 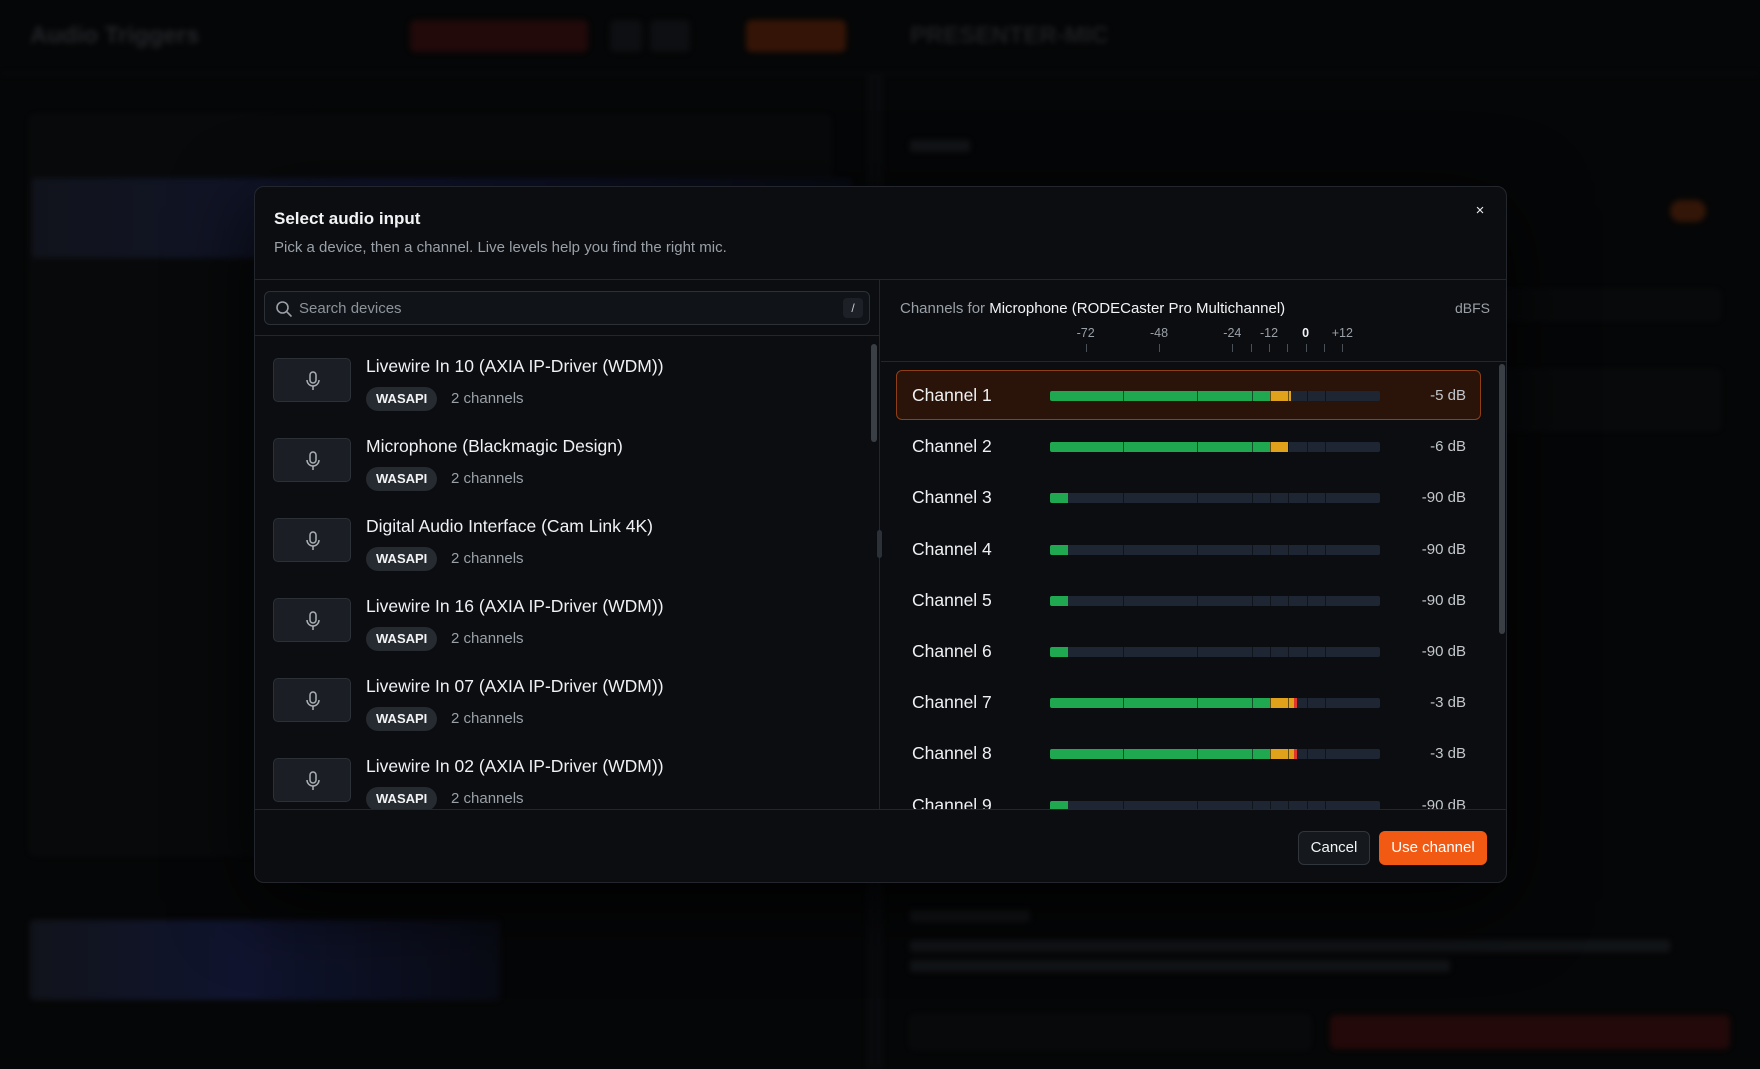 What do you see at coordinates (1188, 600) in the screenshot?
I see `channel-row: Channel 5 -90 dB` at bounding box center [1188, 600].